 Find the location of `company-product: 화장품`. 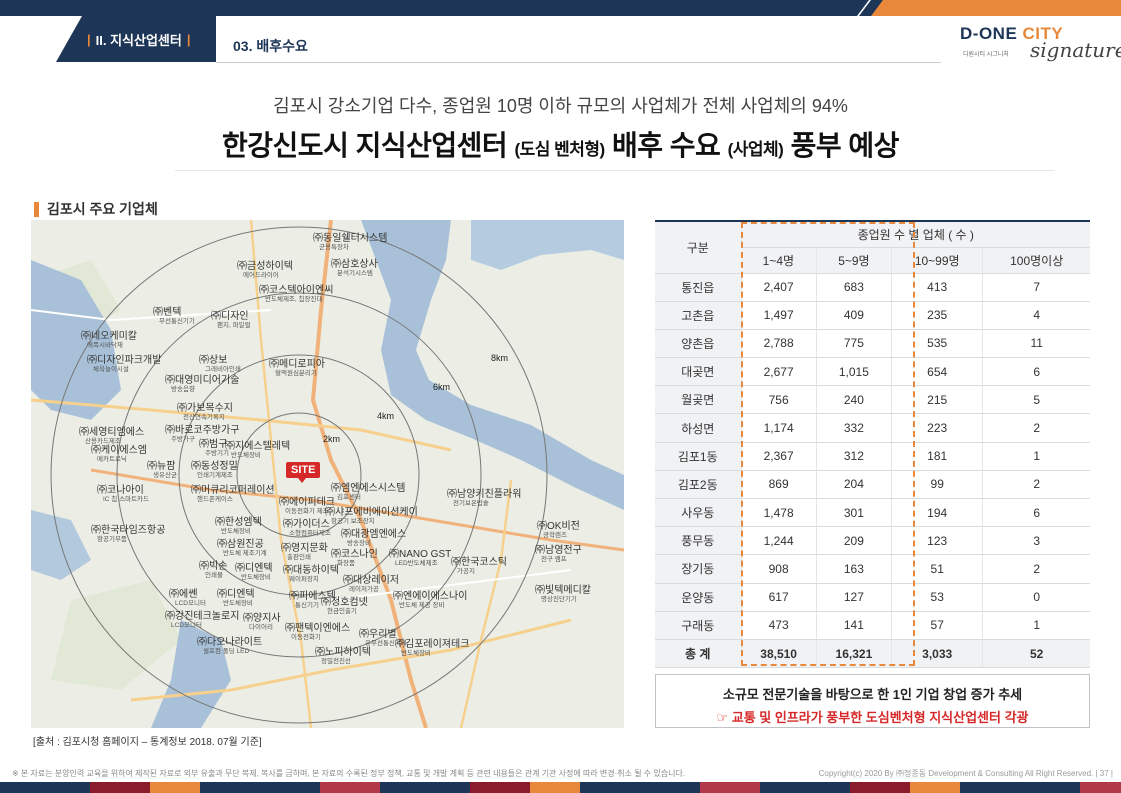

company-product: 화장품 is located at coordinates (346, 563).